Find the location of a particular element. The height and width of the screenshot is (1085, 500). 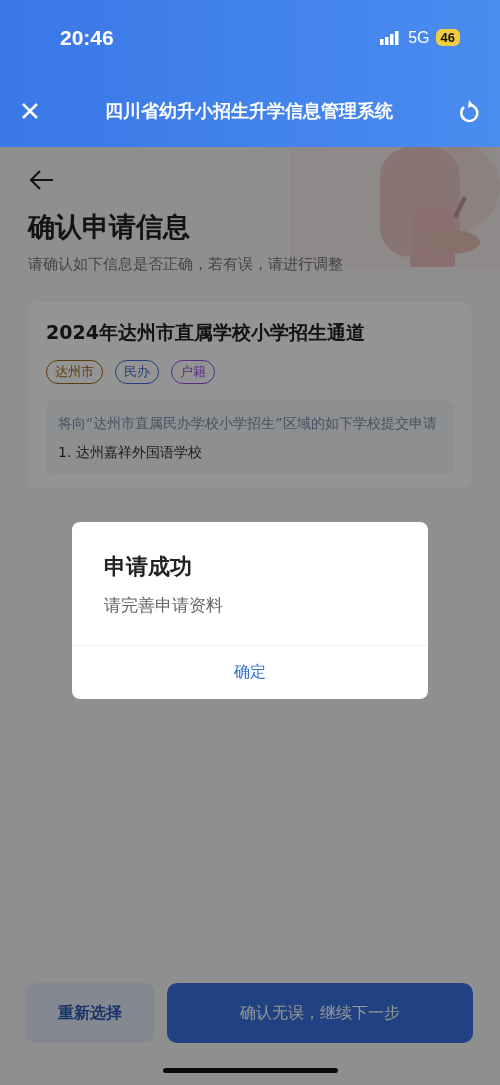

close-icon is located at coordinates (30, 111).